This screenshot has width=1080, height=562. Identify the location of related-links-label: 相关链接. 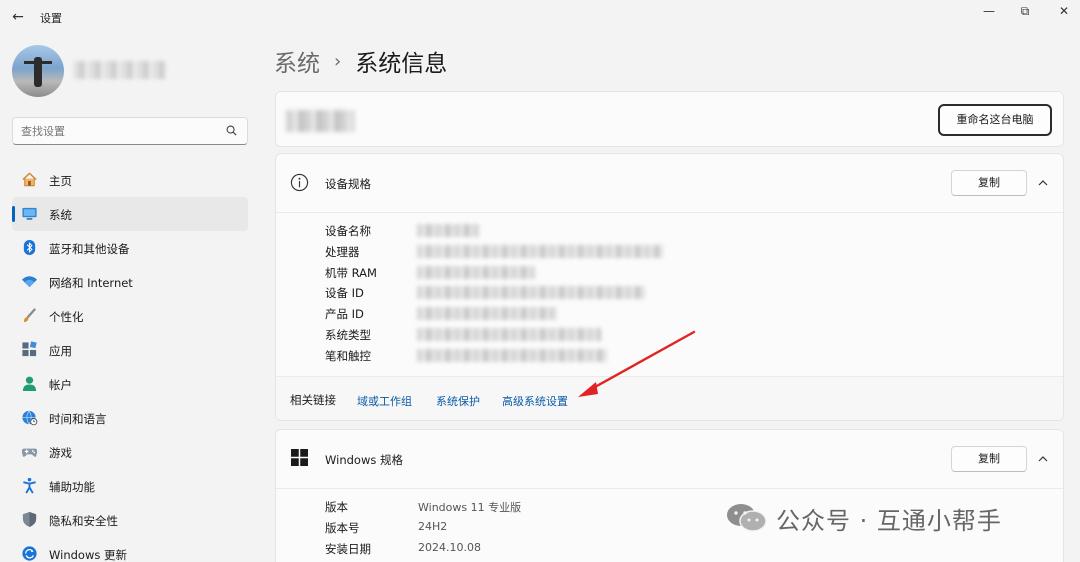
(313, 400).